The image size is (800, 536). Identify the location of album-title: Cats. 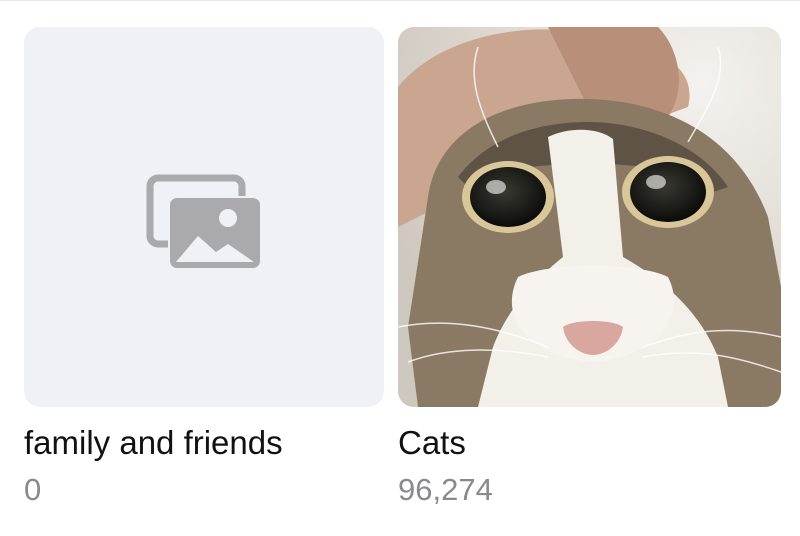
(432, 442).